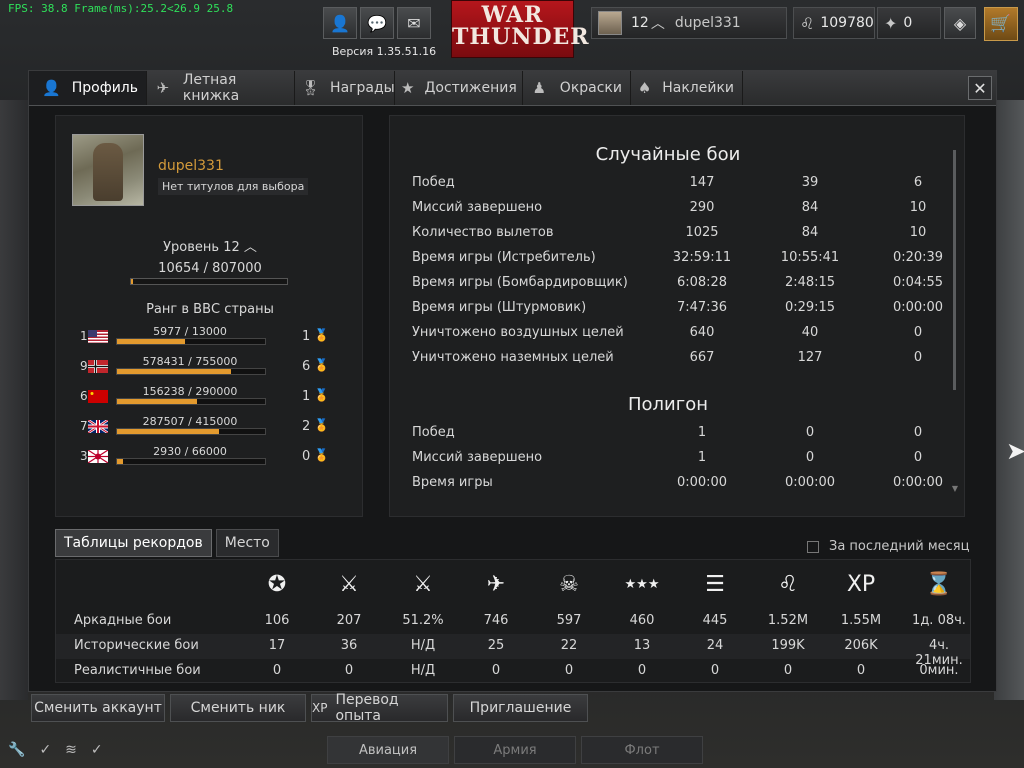  Describe the element at coordinates (311, 88) in the screenshot. I see `medal-icon: 🎖` at that location.